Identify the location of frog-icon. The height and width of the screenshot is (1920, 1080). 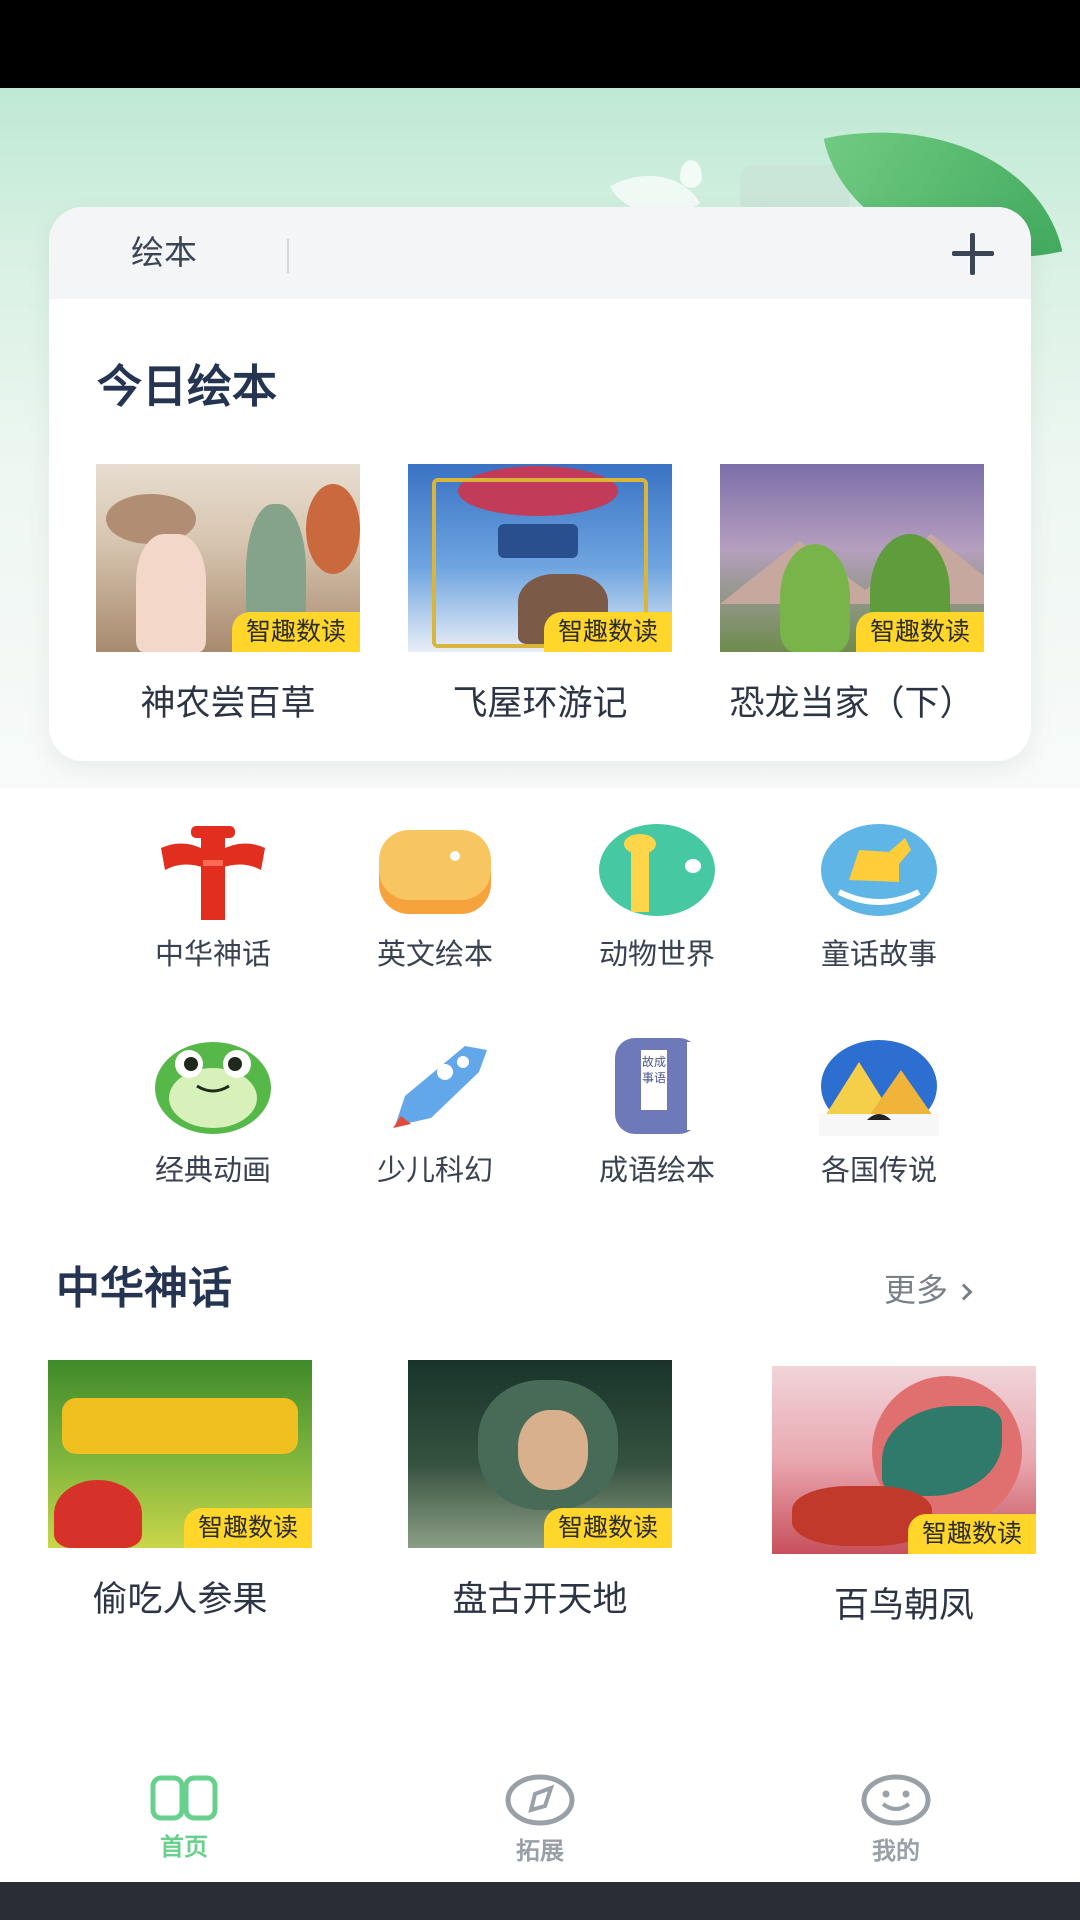
(213, 1086).